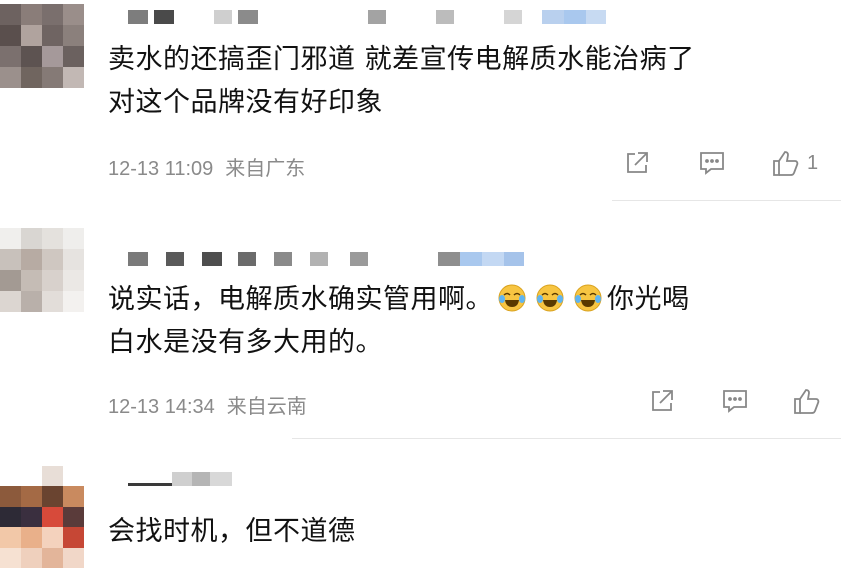  What do you see at coordinates (566, 438) in the screenshot?
I see `divider` at bounding box center [566, 438].